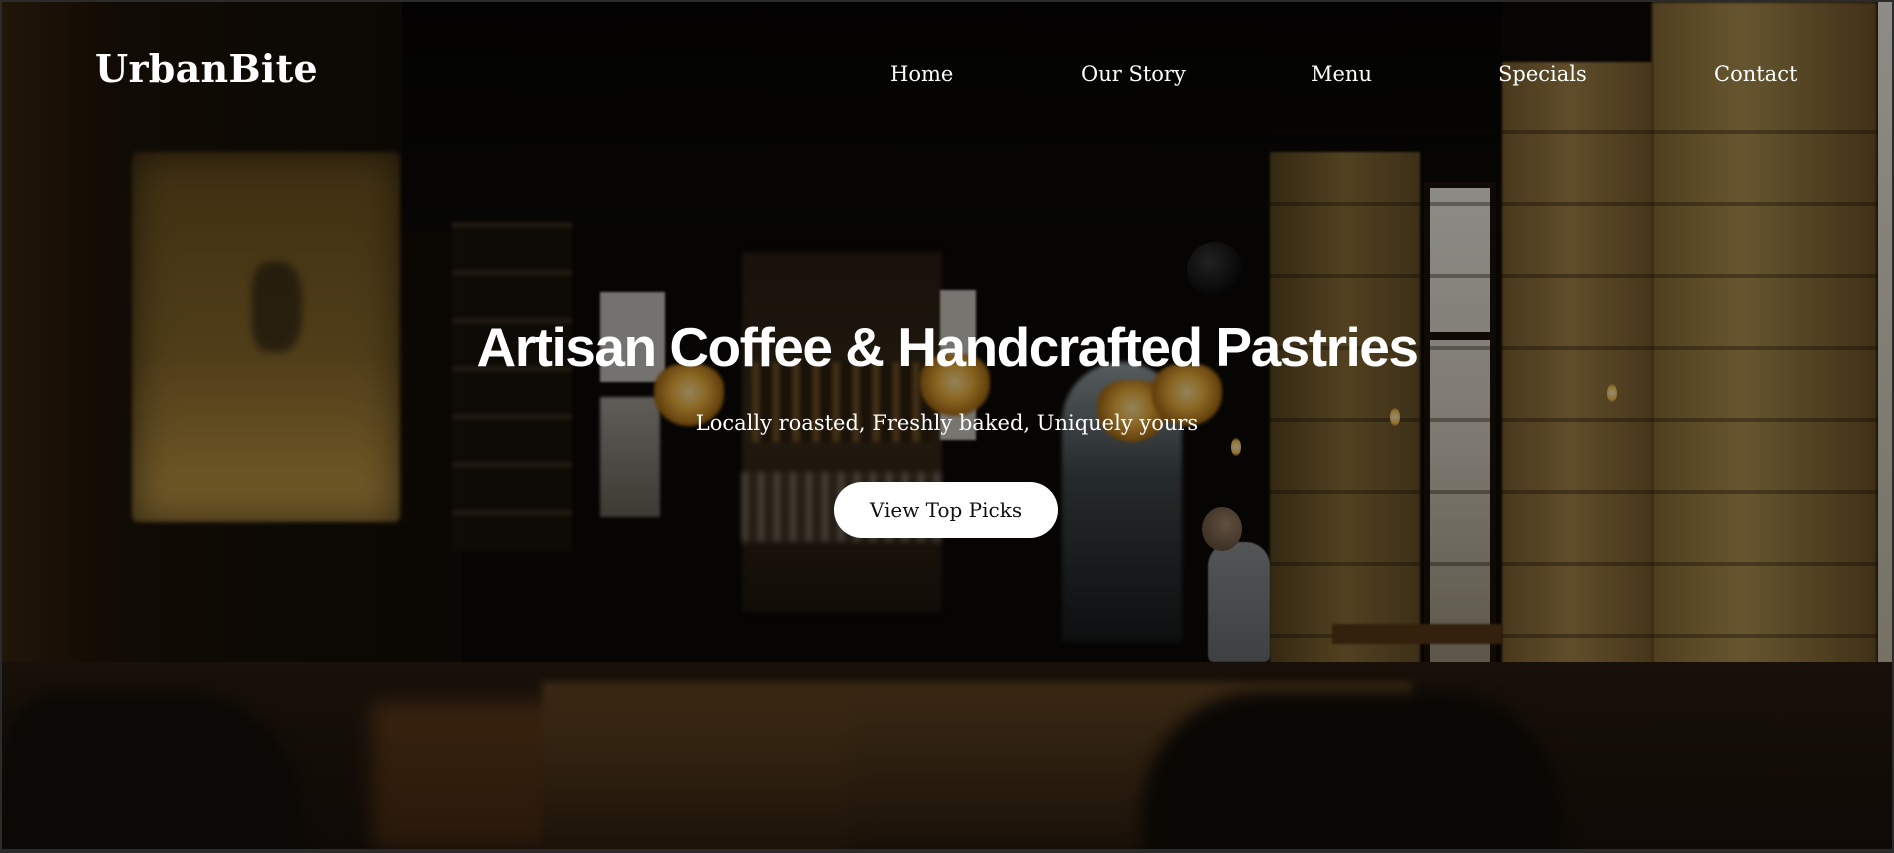 The image size is (1894, 853). What do you see at coordinates (1133, 74) in the screenshot?
I see `nav-link-our-story: Our Story` at bounding box center [1133, 74].